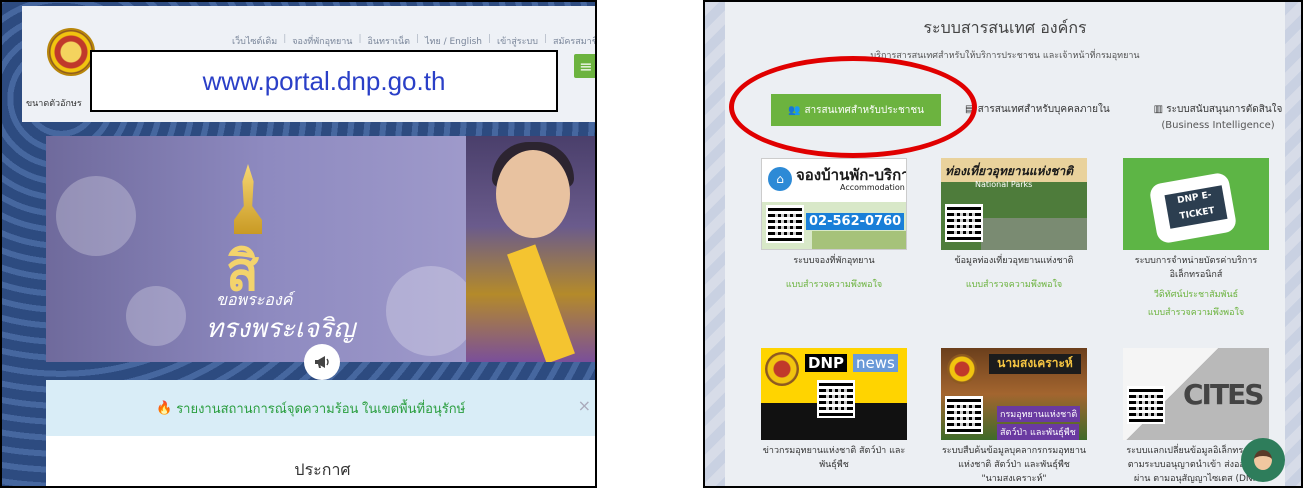  Describe the element at coordinates (1039, 414) in the screenshot. I see `thumb-line-1: กรมอุทยานแห่งชาติ` at that location.